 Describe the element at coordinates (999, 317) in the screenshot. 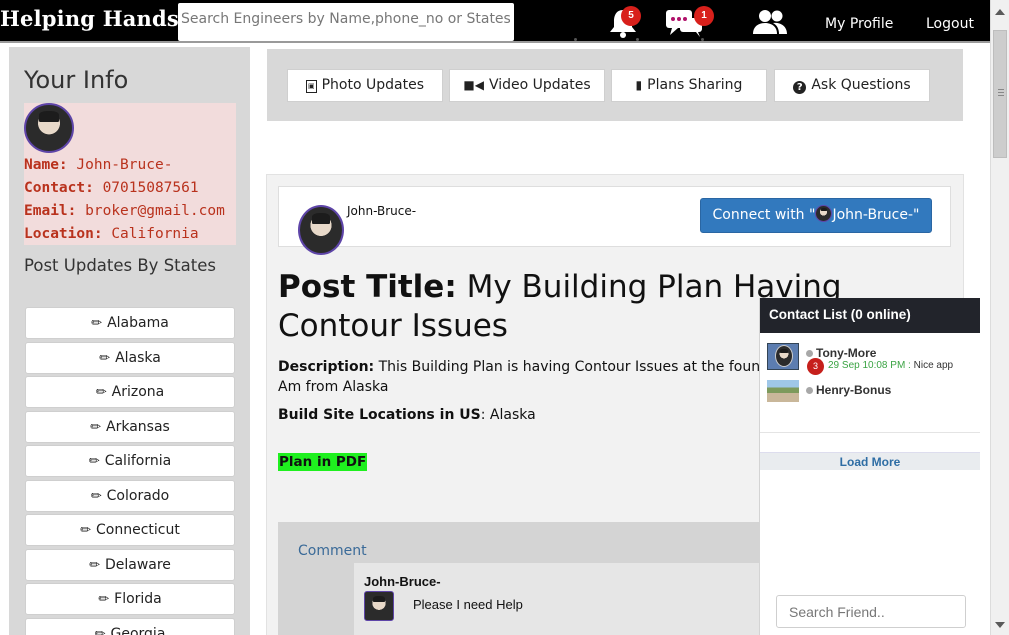

I see `vertical-scrollbar` at that location.